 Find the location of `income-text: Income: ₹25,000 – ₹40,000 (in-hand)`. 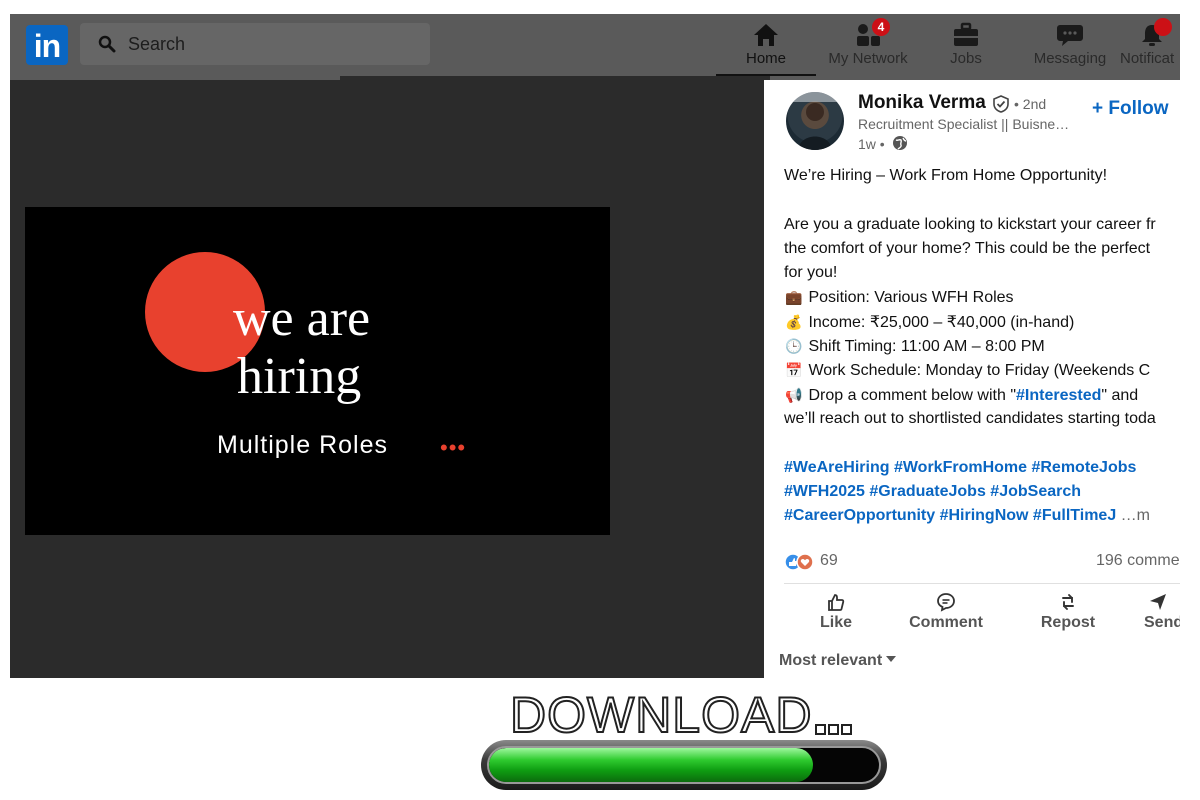

income-text: Income: ₹25,000 – ₹40,000 (in-hand) is located at coordinates (941, 322).